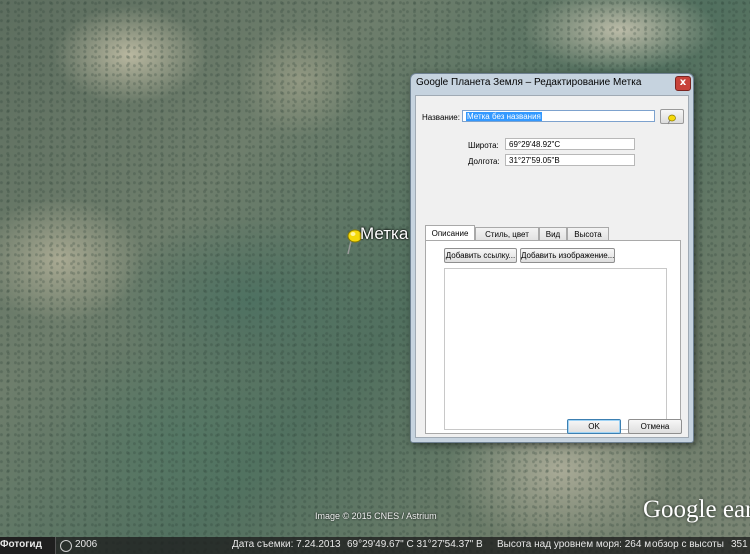  What do you see at coordinates (688, 544) in the screenshot?
I see `eye-altitude-label: обзор с высоты` at bounding box center [688, 544].